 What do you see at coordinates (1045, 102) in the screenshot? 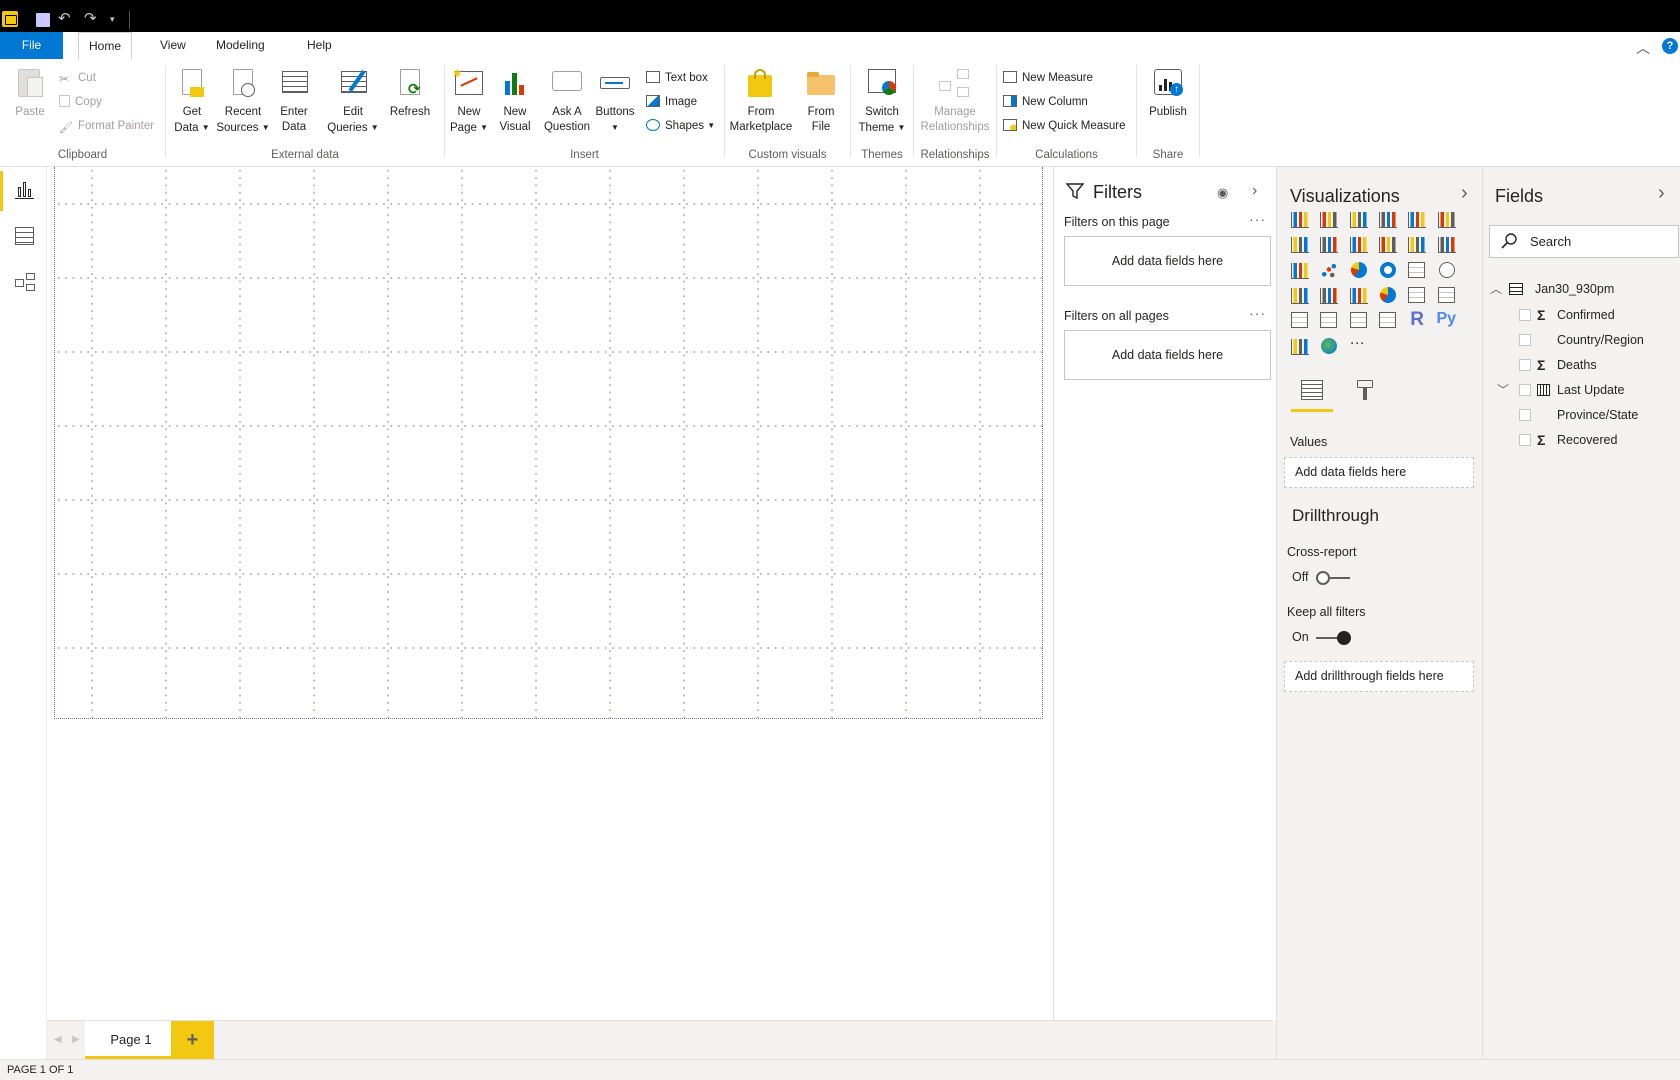
I see `new-column-button: New Column` at bounding box center [1045, 102].